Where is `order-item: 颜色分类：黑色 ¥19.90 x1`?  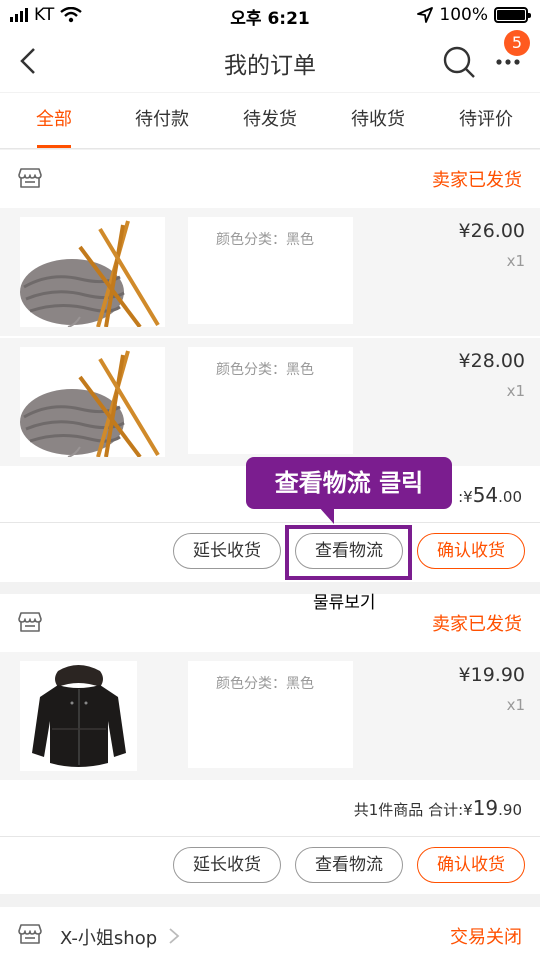
order-item: 颜色分类：黑色 ¥19.90 x1 is located at coordinates (270, 716).